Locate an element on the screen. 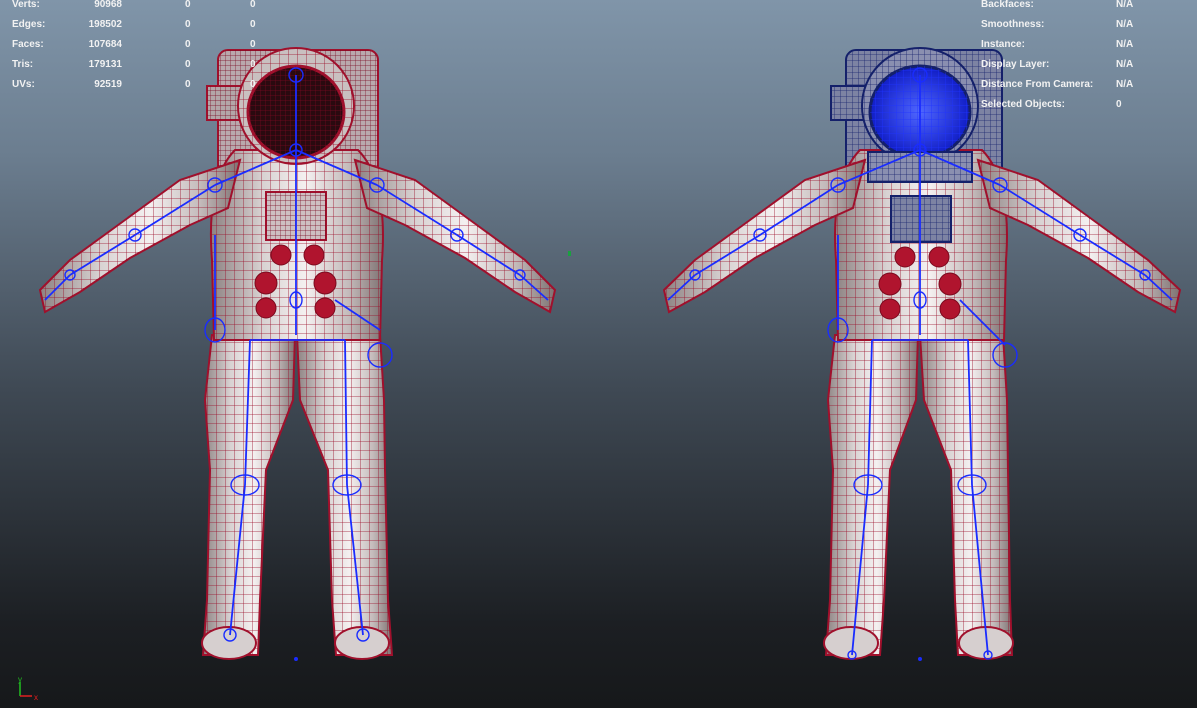 The height and width of the screenshot is (708, 1197). axis-x-label: x is located at coordinates (36, 697).